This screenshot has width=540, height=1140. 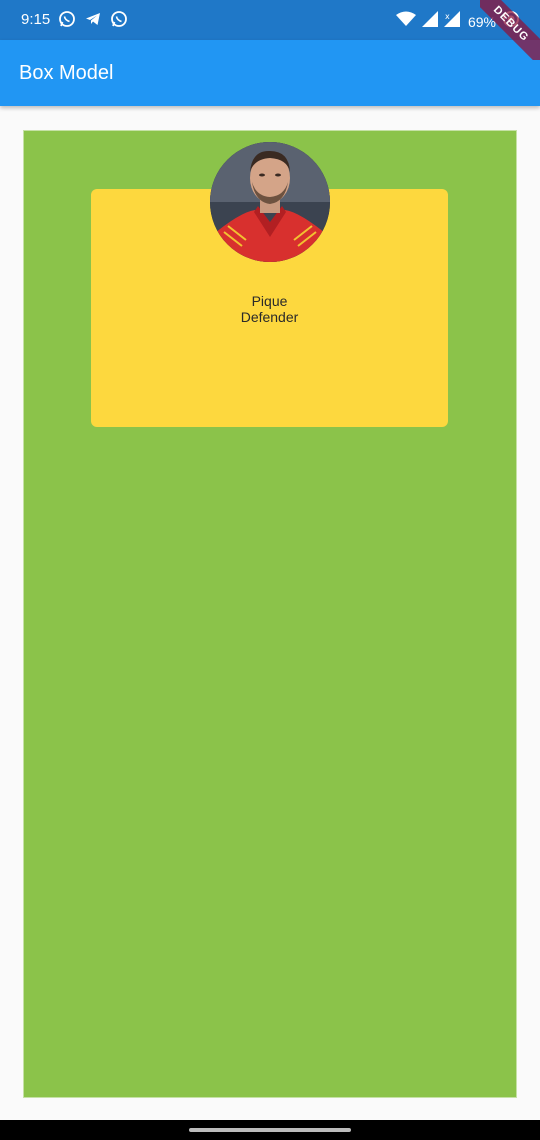 What do you see at coordinates (36, 19) in the screenshot?
I see `status-time: 9:15` at bounding box center [36, 19].